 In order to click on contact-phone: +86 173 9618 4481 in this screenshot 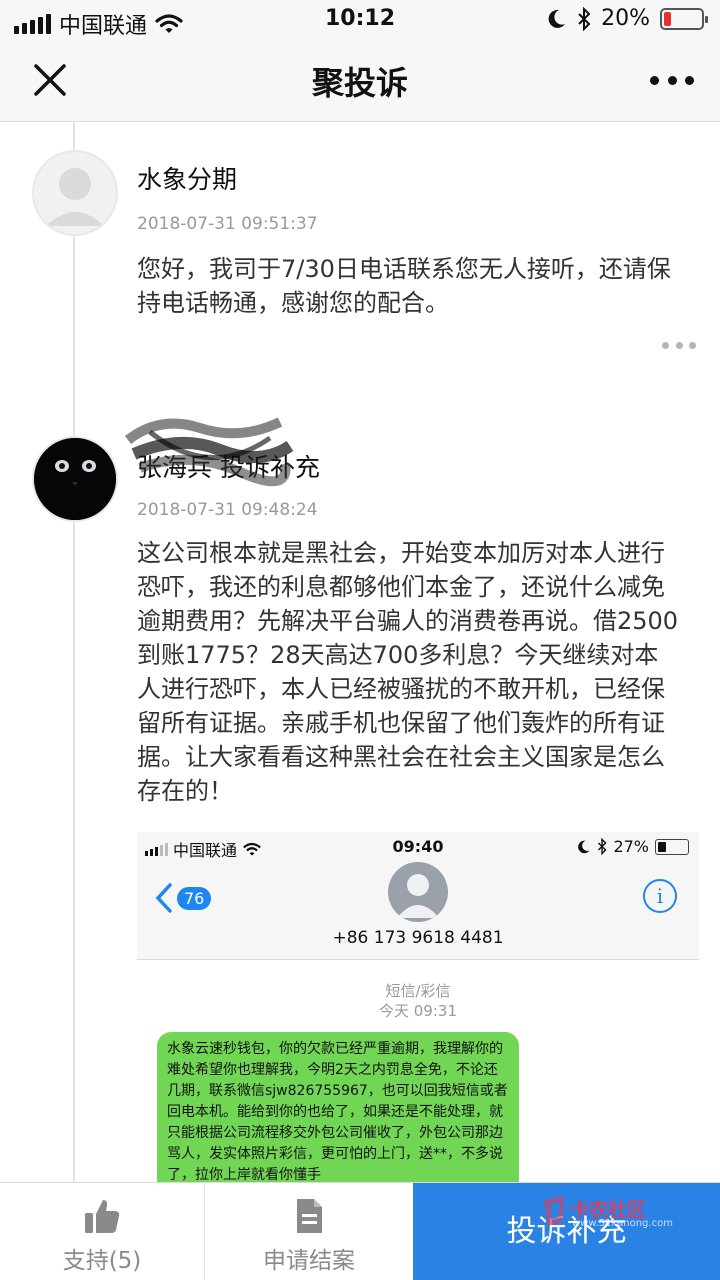, I will do `click(418, 938)`.